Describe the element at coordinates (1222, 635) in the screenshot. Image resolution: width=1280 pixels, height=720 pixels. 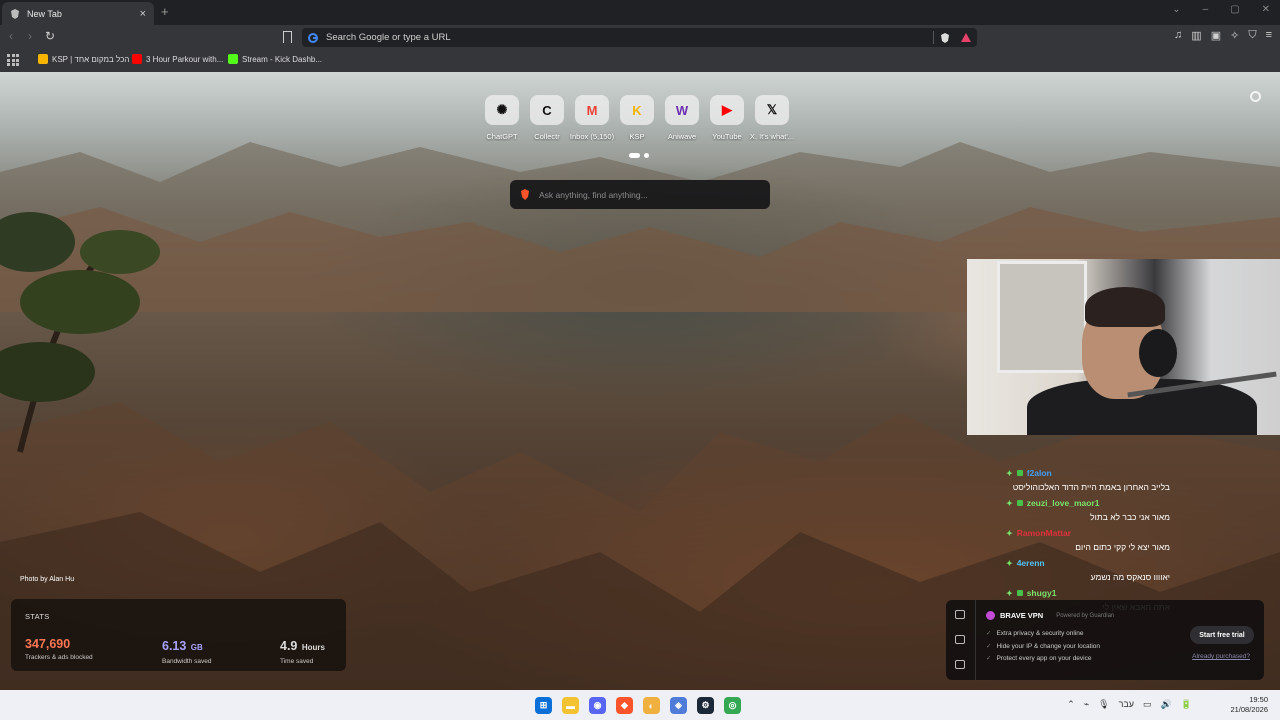
I see `start-free-trial-button: Start free trial` at that location.